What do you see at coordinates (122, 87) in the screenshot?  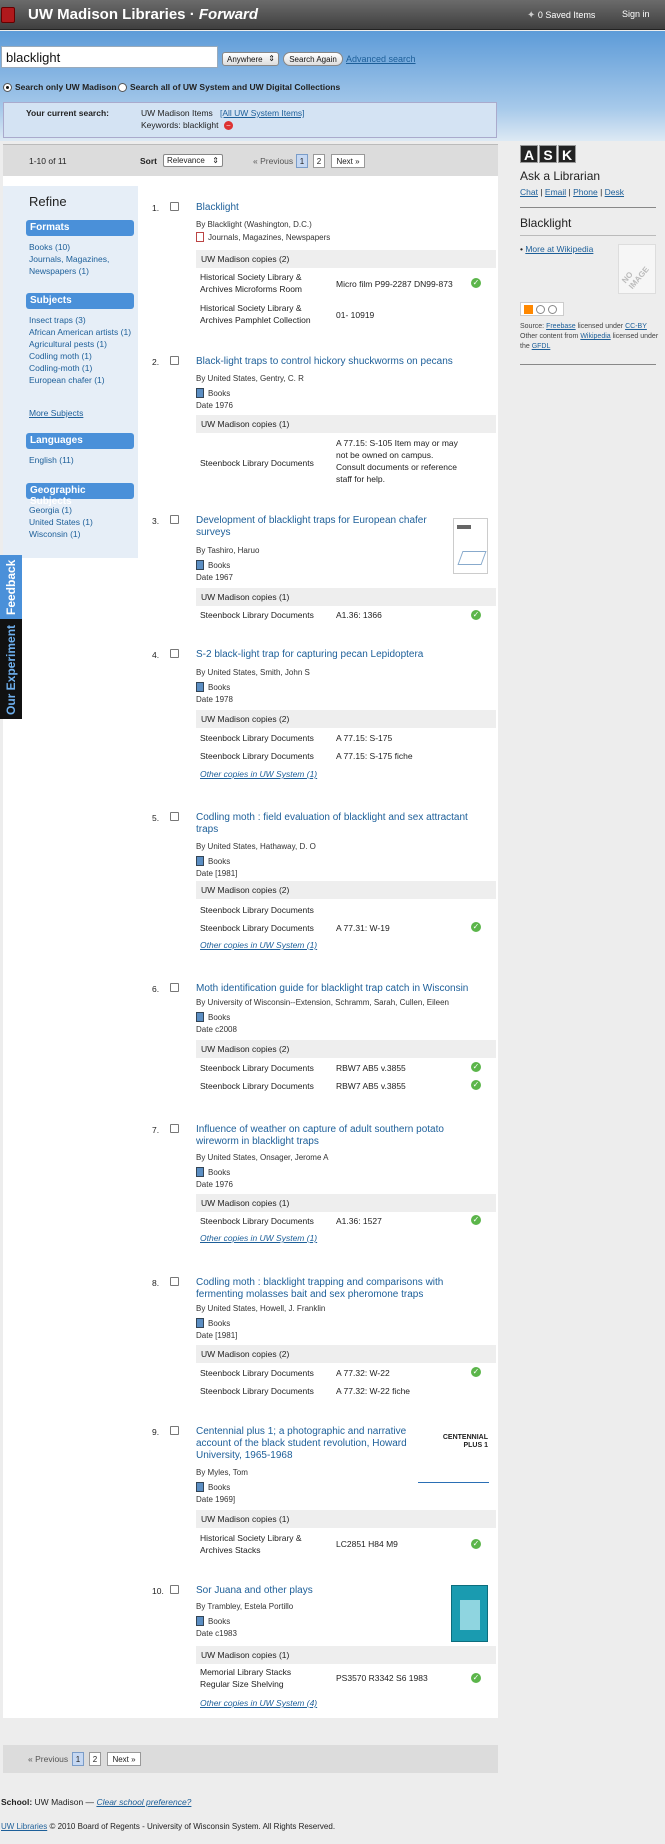 I see `radio-all-uw` at bounding box center [122, 87].